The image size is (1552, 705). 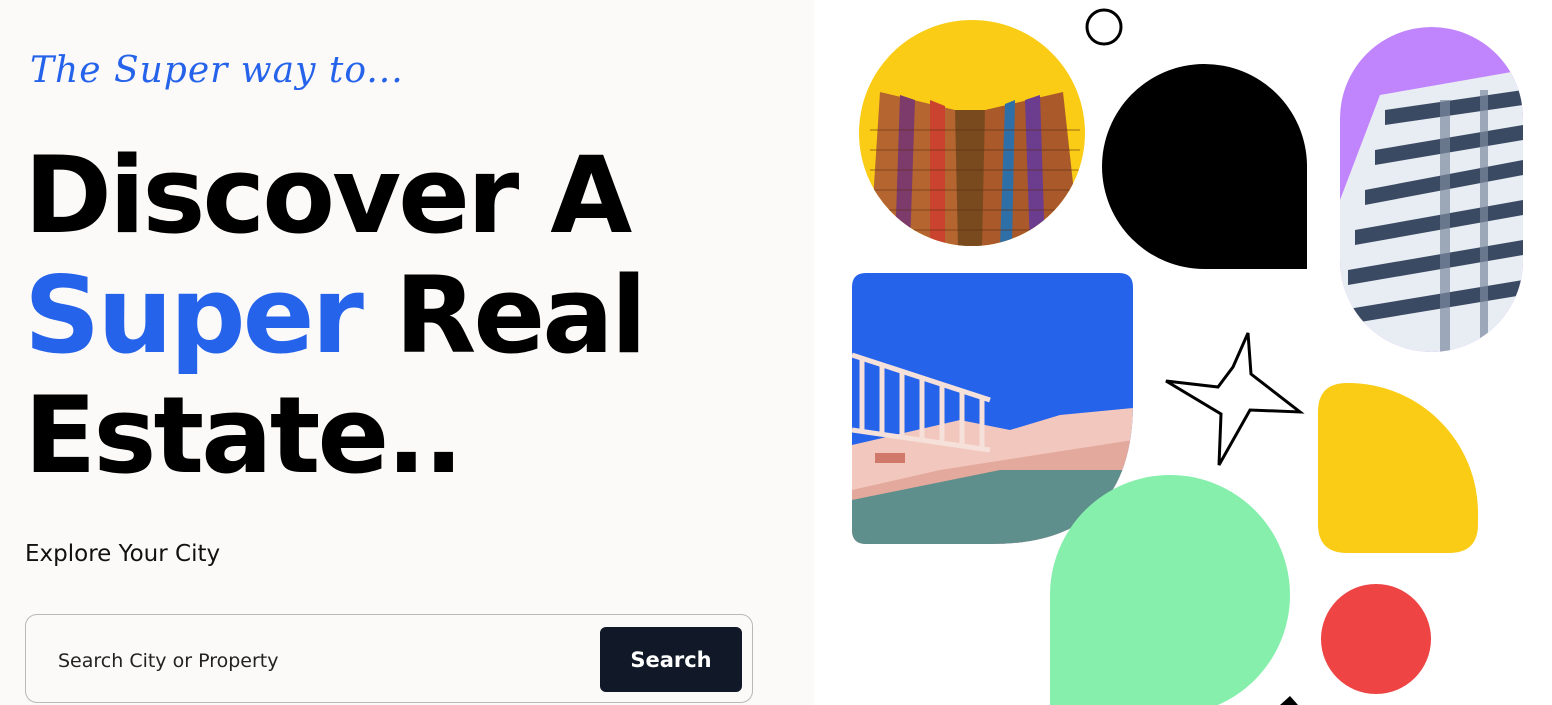 What do you see at coordinates (972, 133) in the screenshot?
I see `building-towers-photo` at bounding box center [972, 133].